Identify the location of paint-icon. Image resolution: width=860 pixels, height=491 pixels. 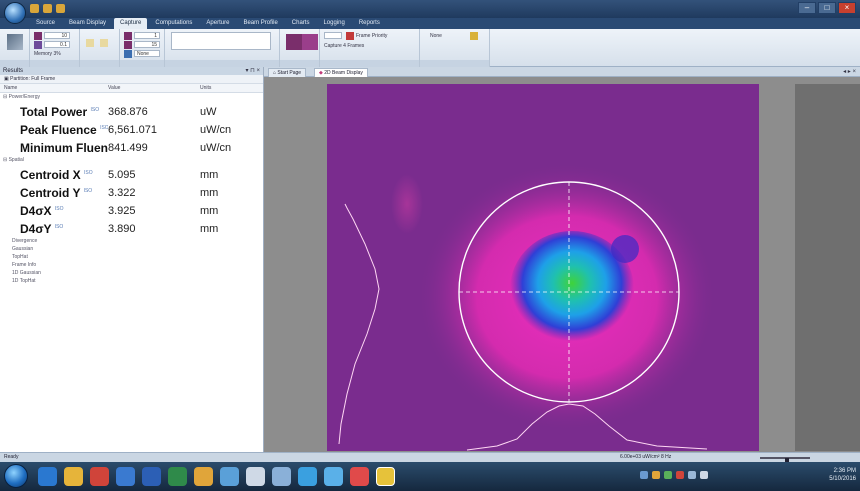
(359, 476).